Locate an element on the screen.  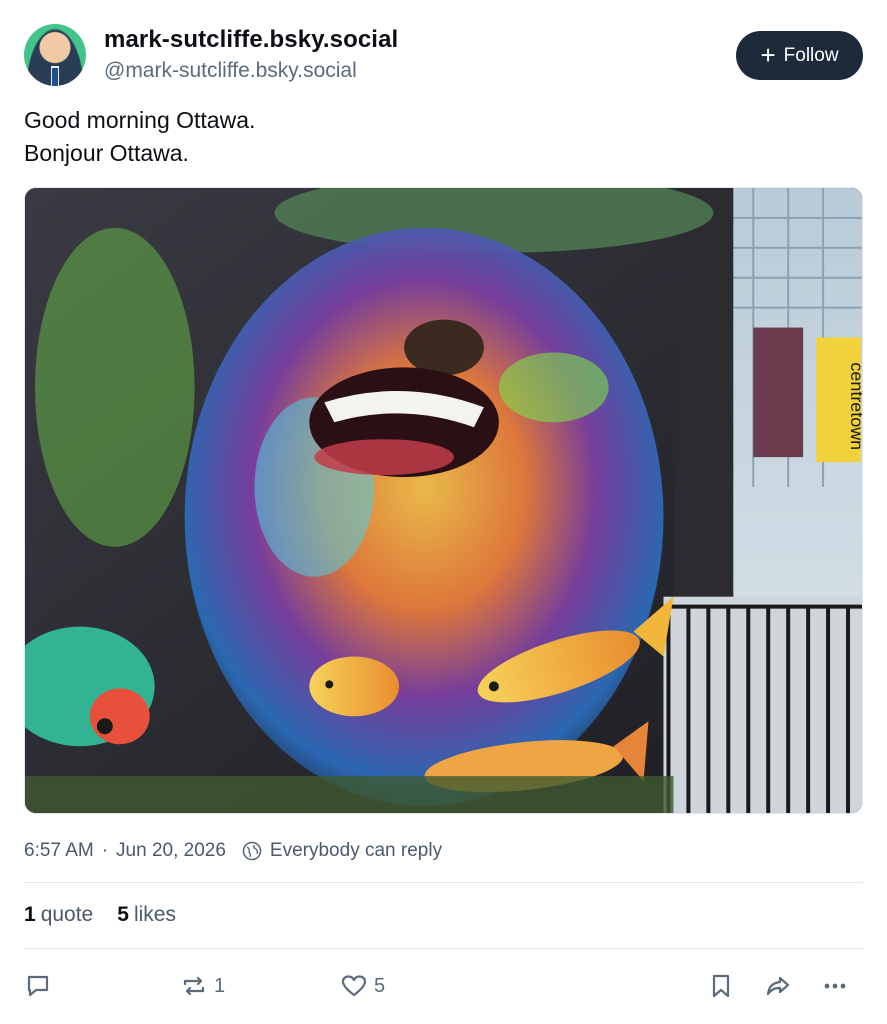
author-handle: @mark-sutcliffe.bsky.social is located at coordinates (230, 71).